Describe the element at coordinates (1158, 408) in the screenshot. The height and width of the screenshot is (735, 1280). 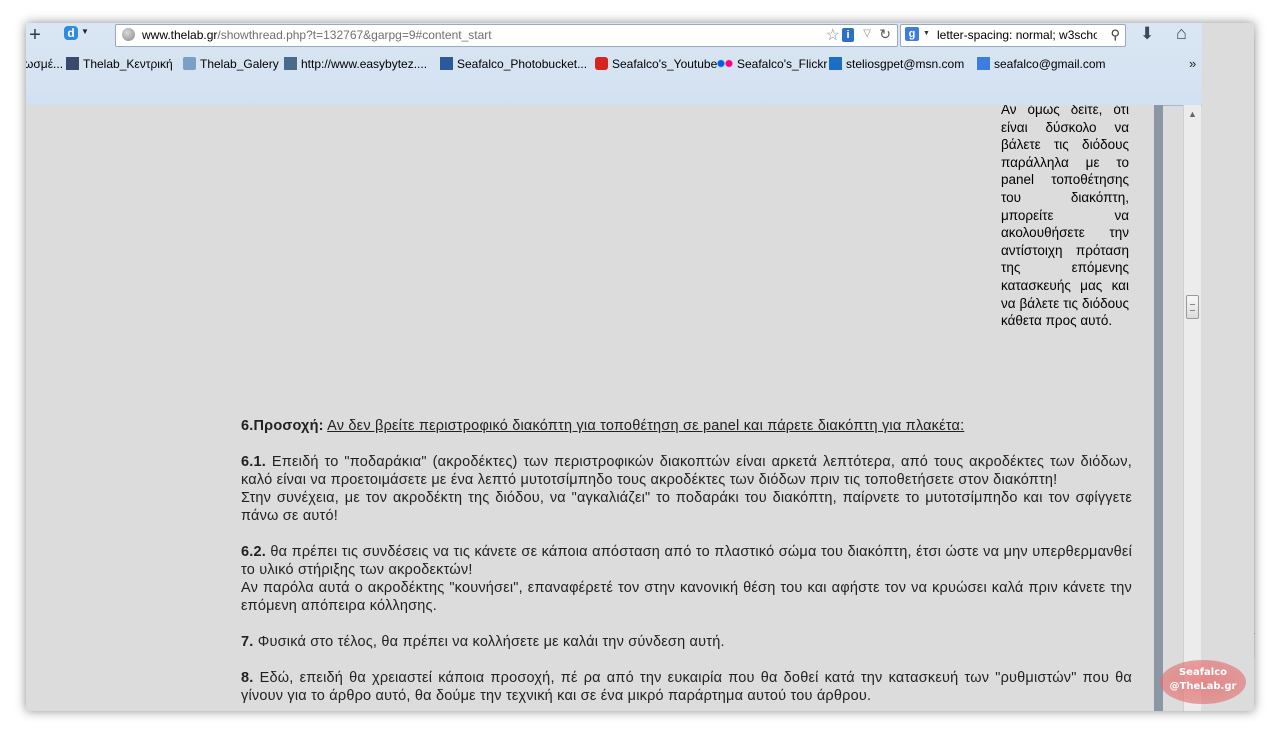
I see `page-border` at that location.